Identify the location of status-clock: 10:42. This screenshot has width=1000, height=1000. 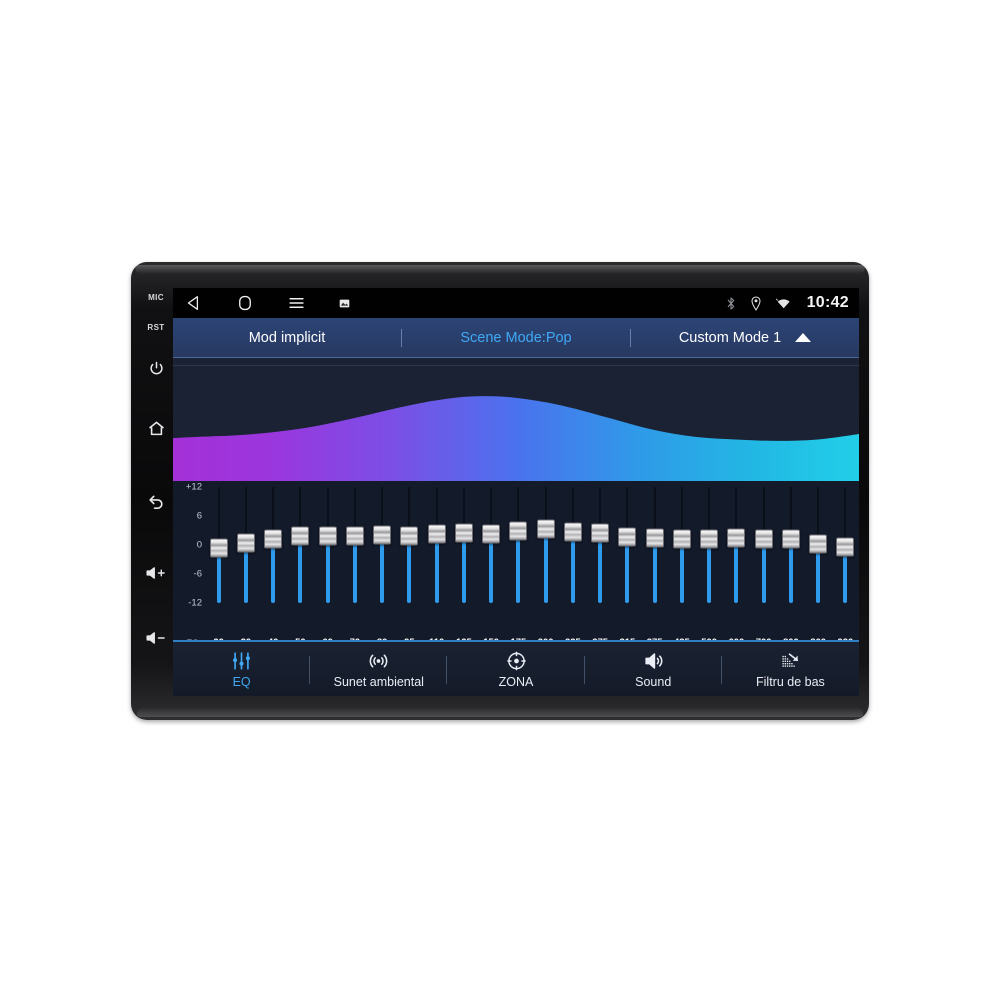
(827, 302).